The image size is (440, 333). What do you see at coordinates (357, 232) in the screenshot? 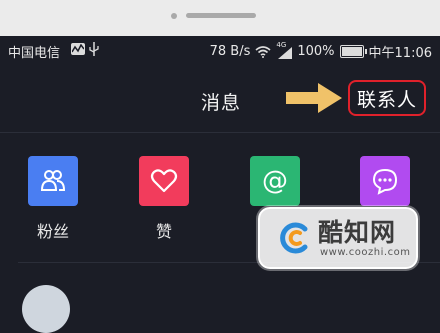
I see `watermark-brand: 酷知网` at bounding box center [357, 232].